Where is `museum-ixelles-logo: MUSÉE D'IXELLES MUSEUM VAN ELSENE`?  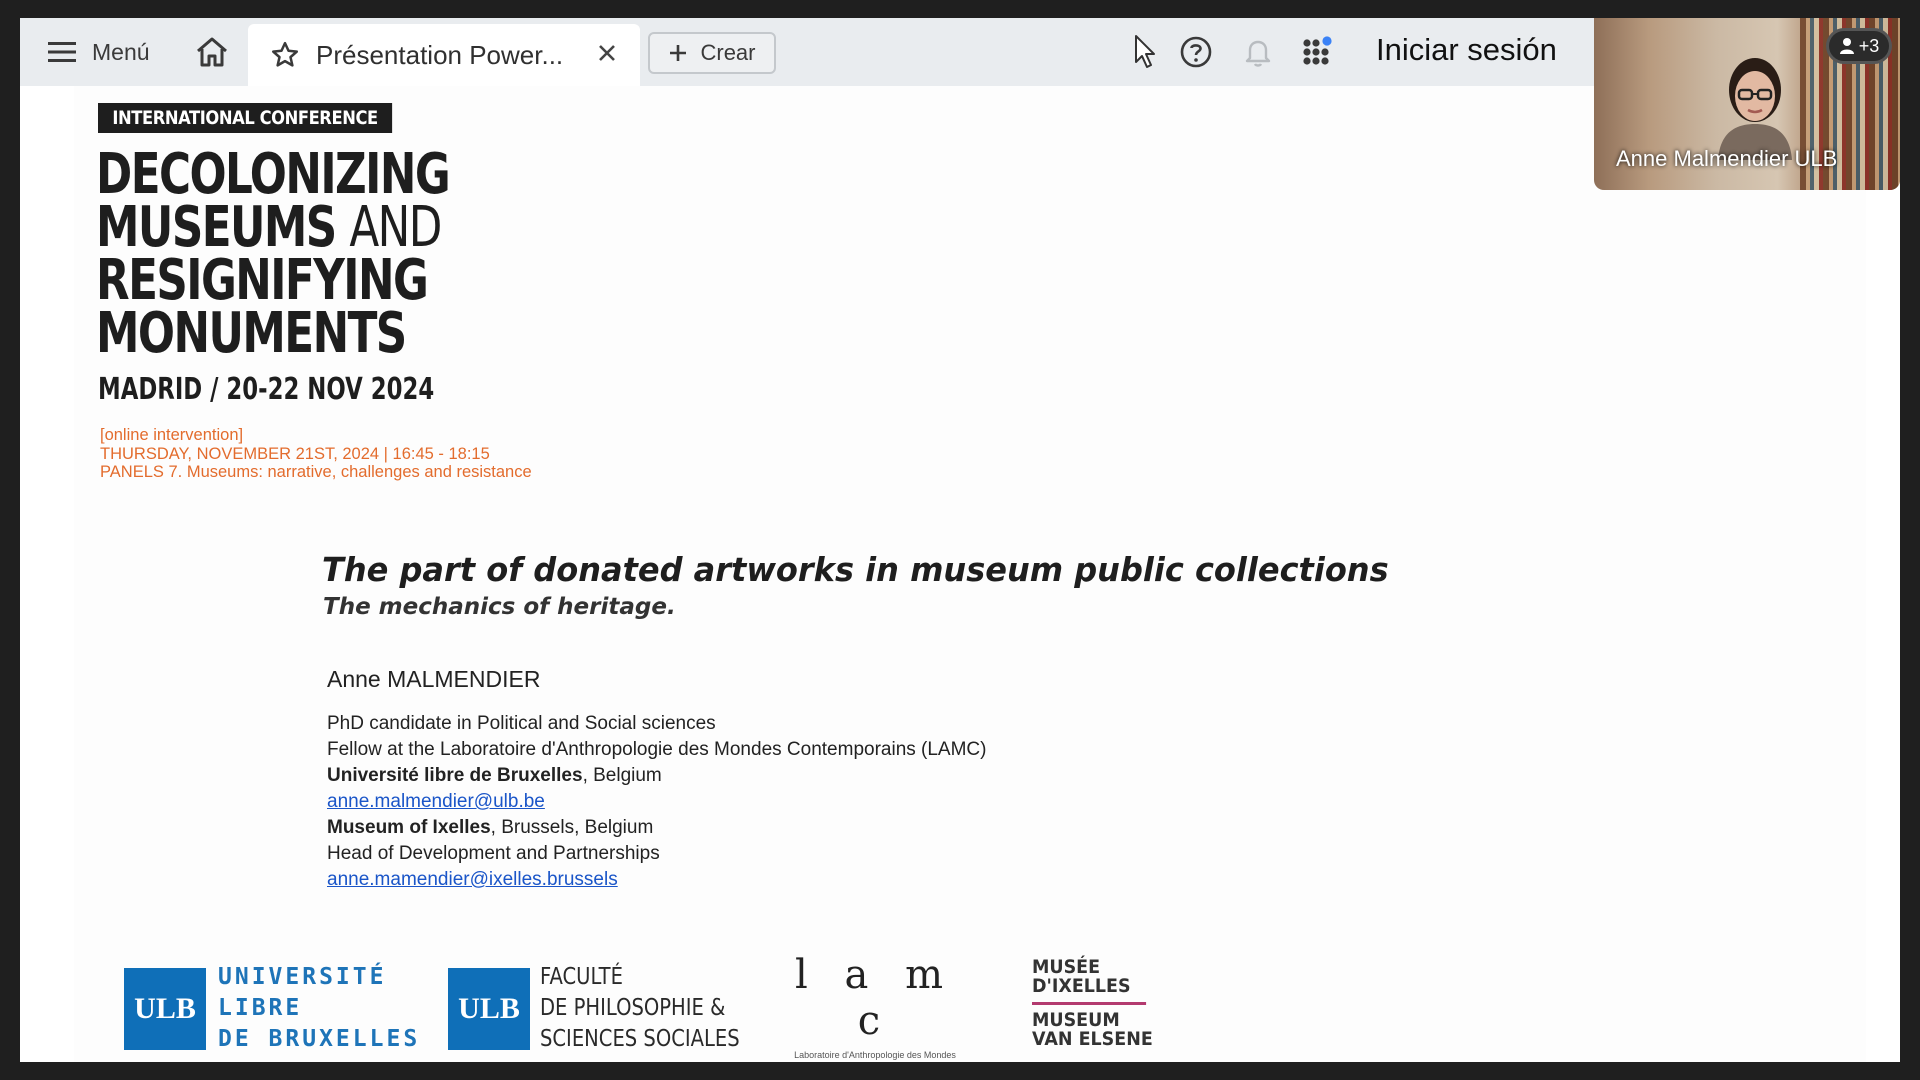 museum-ixelles-logo: MUSÉE D'IXELLES MUSEUM VAN ELSENE is located at coordinates (1092, 1003).